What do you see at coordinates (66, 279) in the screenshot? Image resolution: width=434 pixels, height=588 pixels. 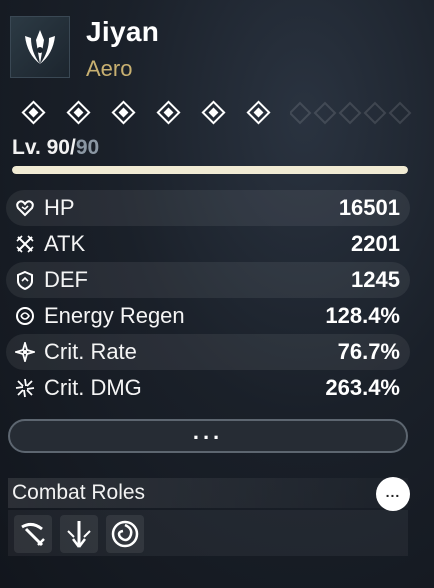 I see `stat-name: DEF` at bounding box center [66, 279].